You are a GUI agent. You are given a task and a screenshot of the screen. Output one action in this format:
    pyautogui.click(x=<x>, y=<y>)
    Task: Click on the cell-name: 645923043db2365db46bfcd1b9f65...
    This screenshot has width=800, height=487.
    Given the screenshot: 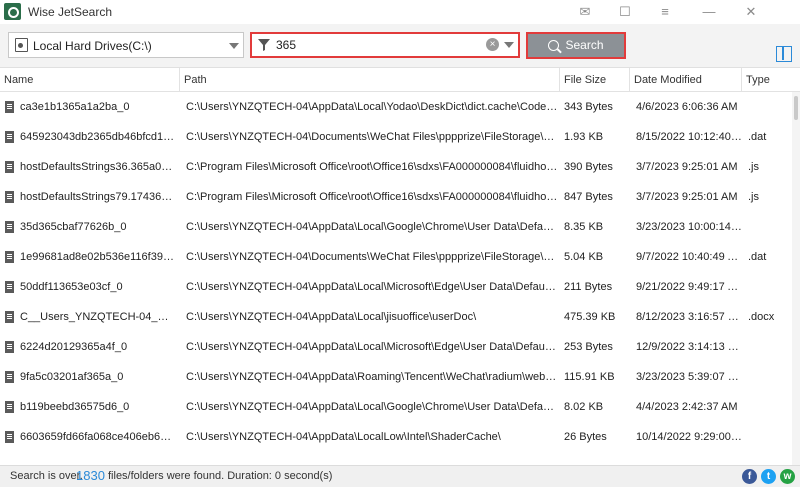 What is the action you would take?
    pyautogui.click(x=98, y=137)
    